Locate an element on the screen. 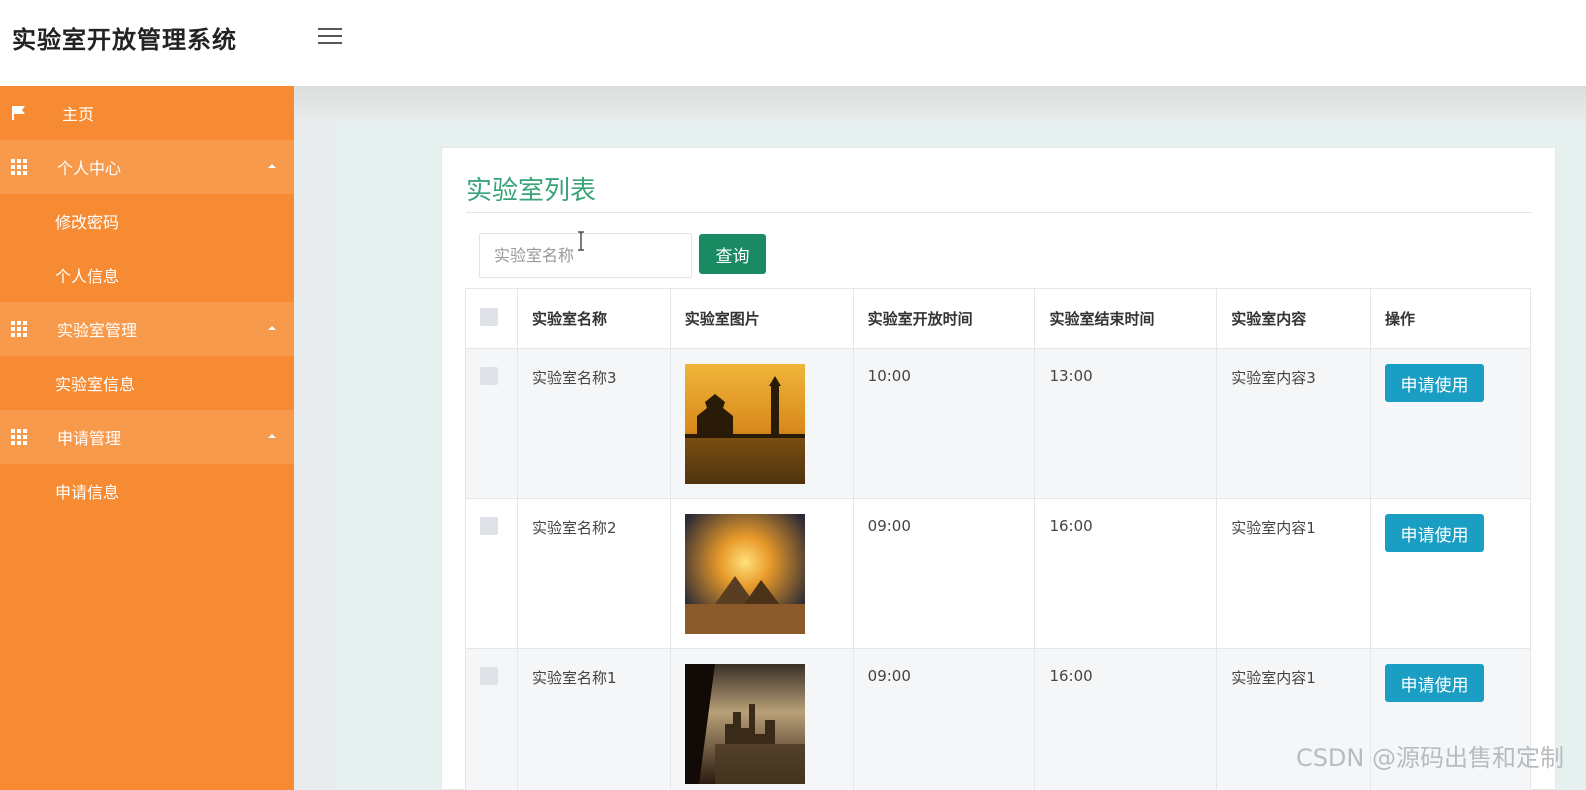 The height and width of the screenshot is (790, 1586). pagoda-sunset-image is located at coordinates (744, 424).